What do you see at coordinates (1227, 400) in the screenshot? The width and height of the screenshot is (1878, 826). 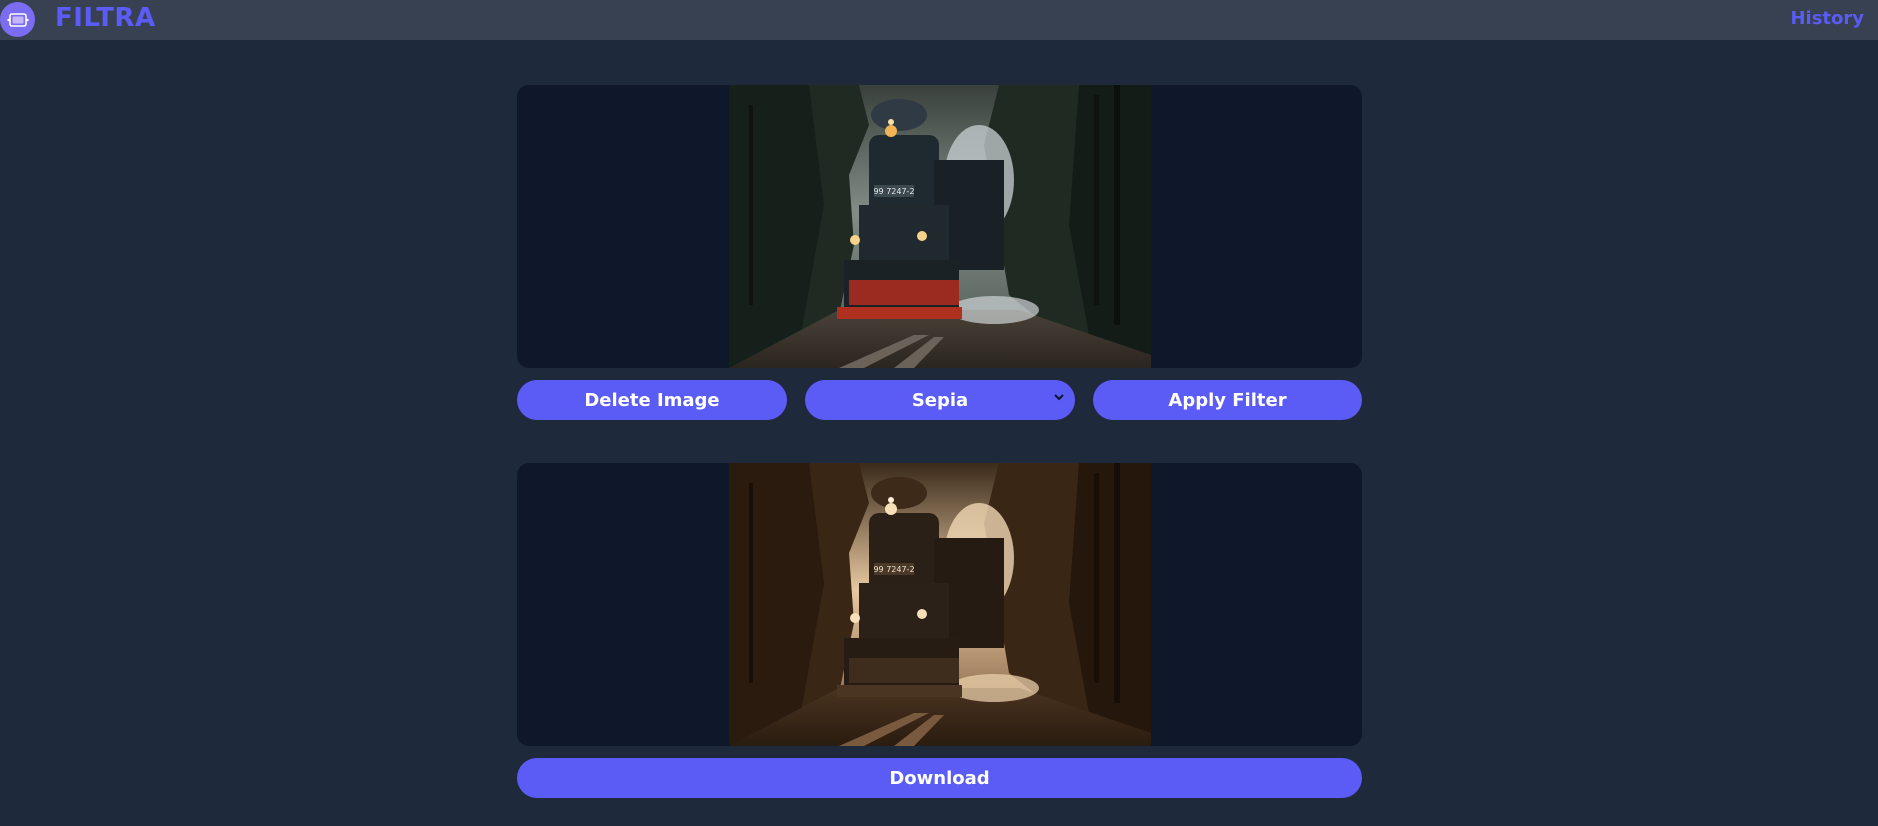 I see `apply-filter-button: Apply Filter` at bounding box center [1227, 400].